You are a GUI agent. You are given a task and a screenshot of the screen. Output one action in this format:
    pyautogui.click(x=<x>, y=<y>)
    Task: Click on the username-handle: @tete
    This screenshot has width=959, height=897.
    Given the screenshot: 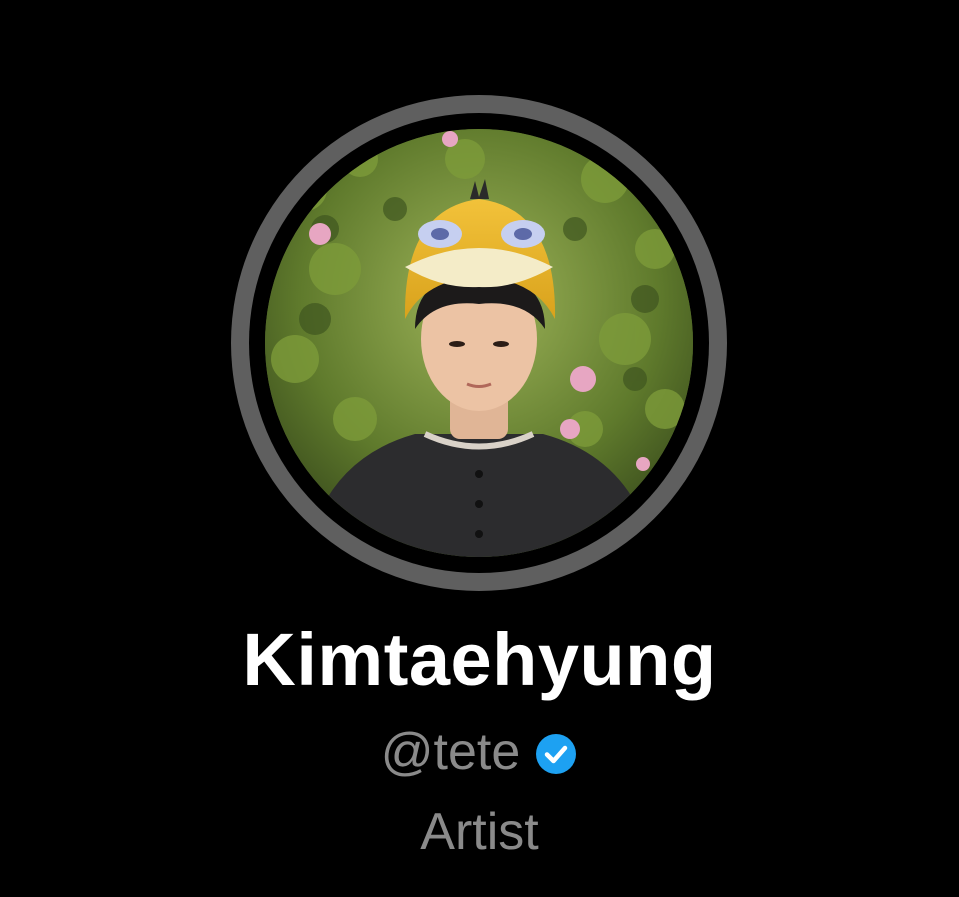 What is the action you would take?
    pyautogui.click(x=451, y=752)
    